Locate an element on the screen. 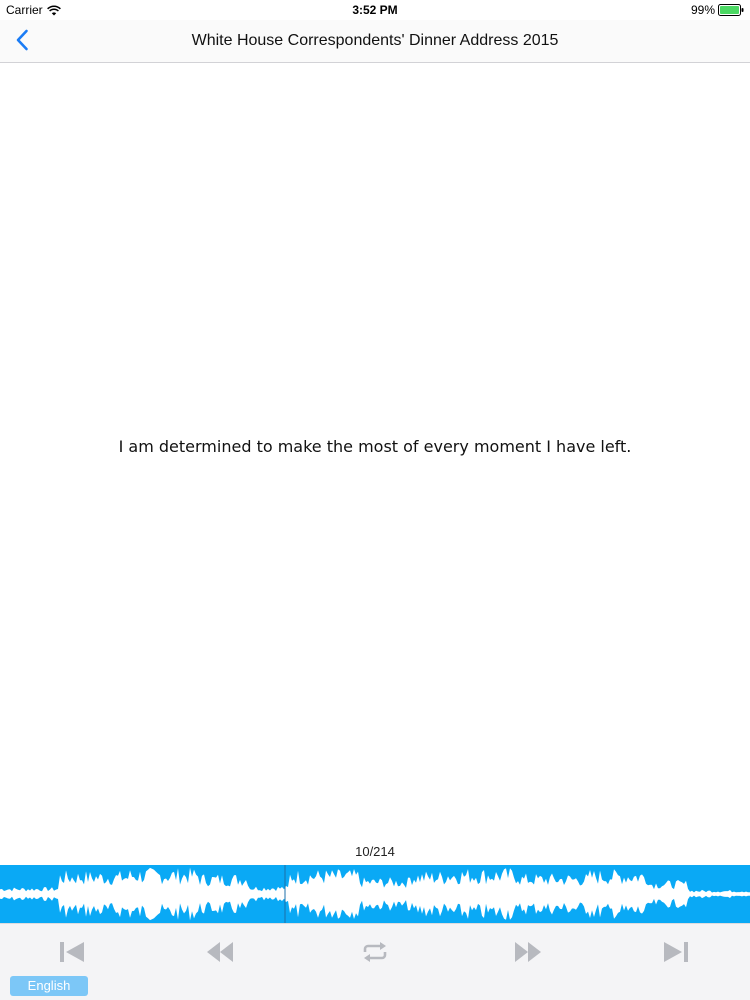  repeat-button is located at coordinates (375, 954).